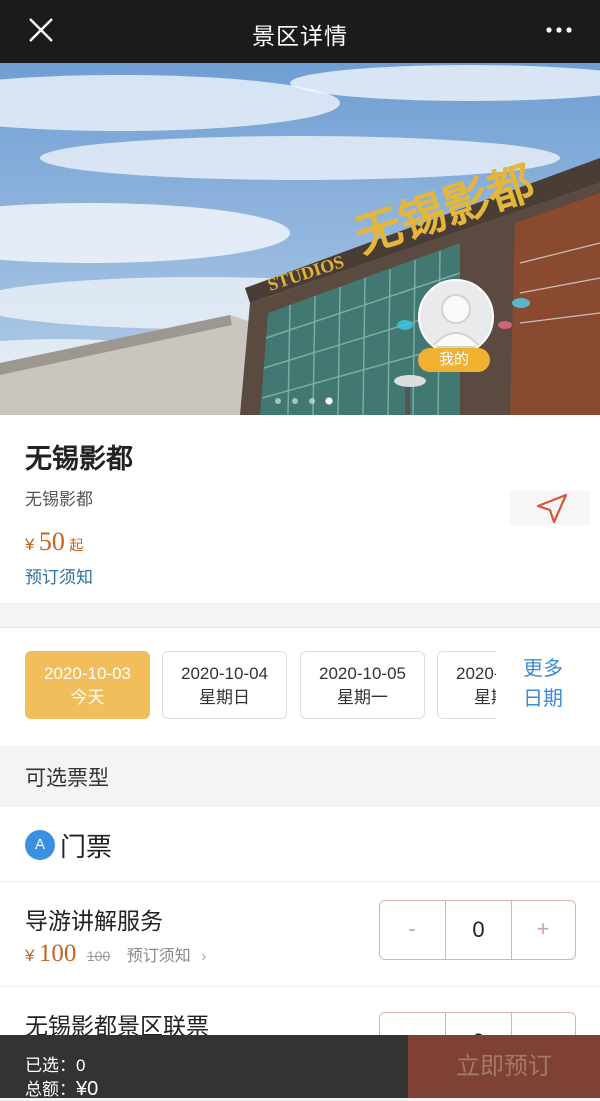 The height and width of the screenshot is (1101, 600). Describe the element at coordinates (57, 953) in the screenshot. I see `price-value: 100` at that location.